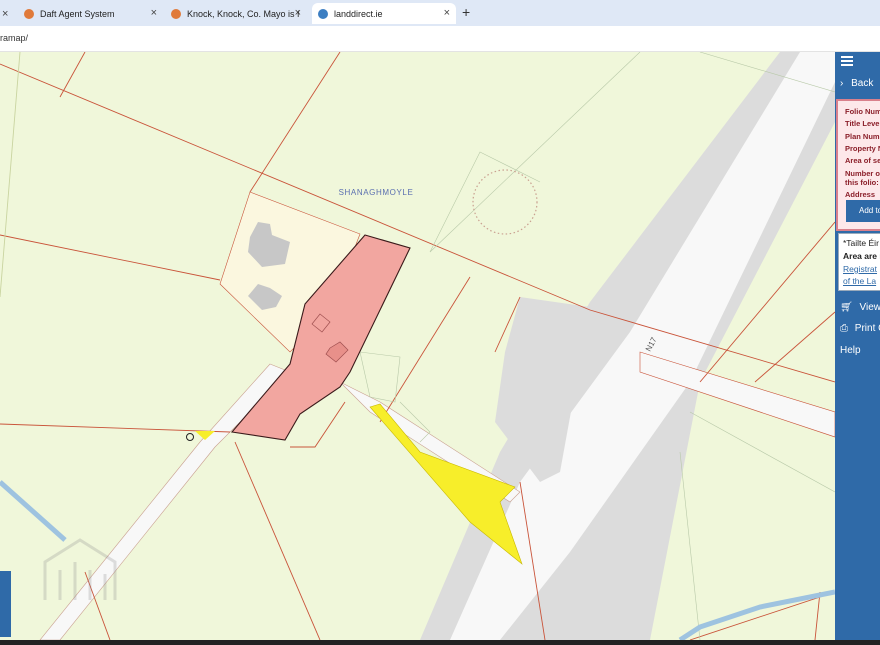  I want to click on url-text: ramap/, so click(14, 38).